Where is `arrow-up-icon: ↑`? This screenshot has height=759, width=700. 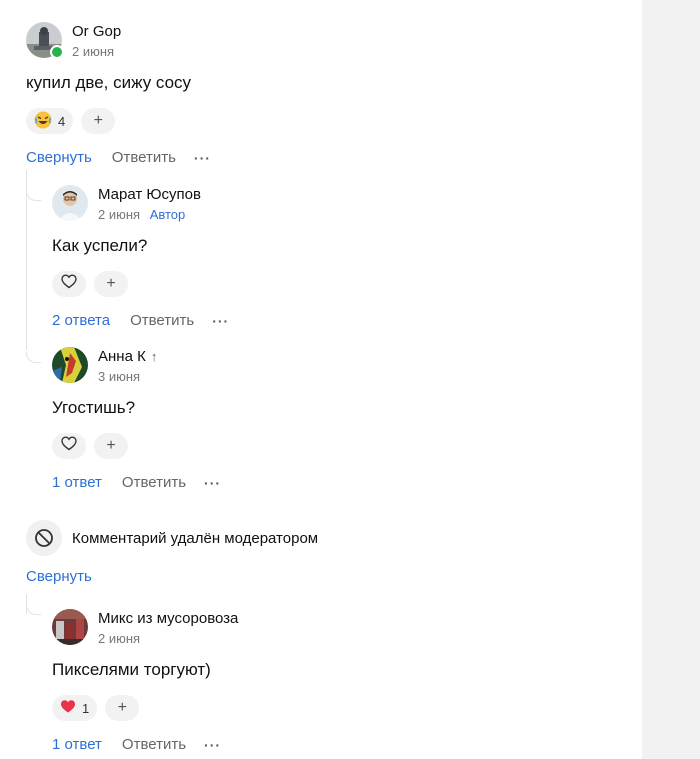
arrow-up-icon: ↑ is located at coordinates (154, 357).